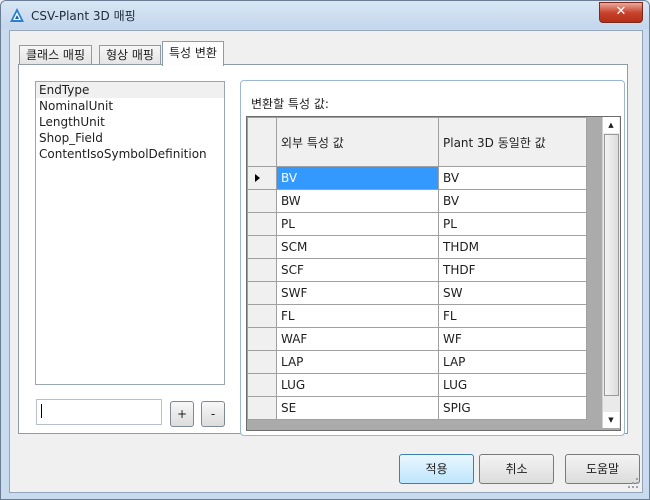  Describe the element at coordinates (130, 154) in the screenshot. I see `property-item-contentisosymboldefinition: ContentIsoSymbolDefinition` at that location.